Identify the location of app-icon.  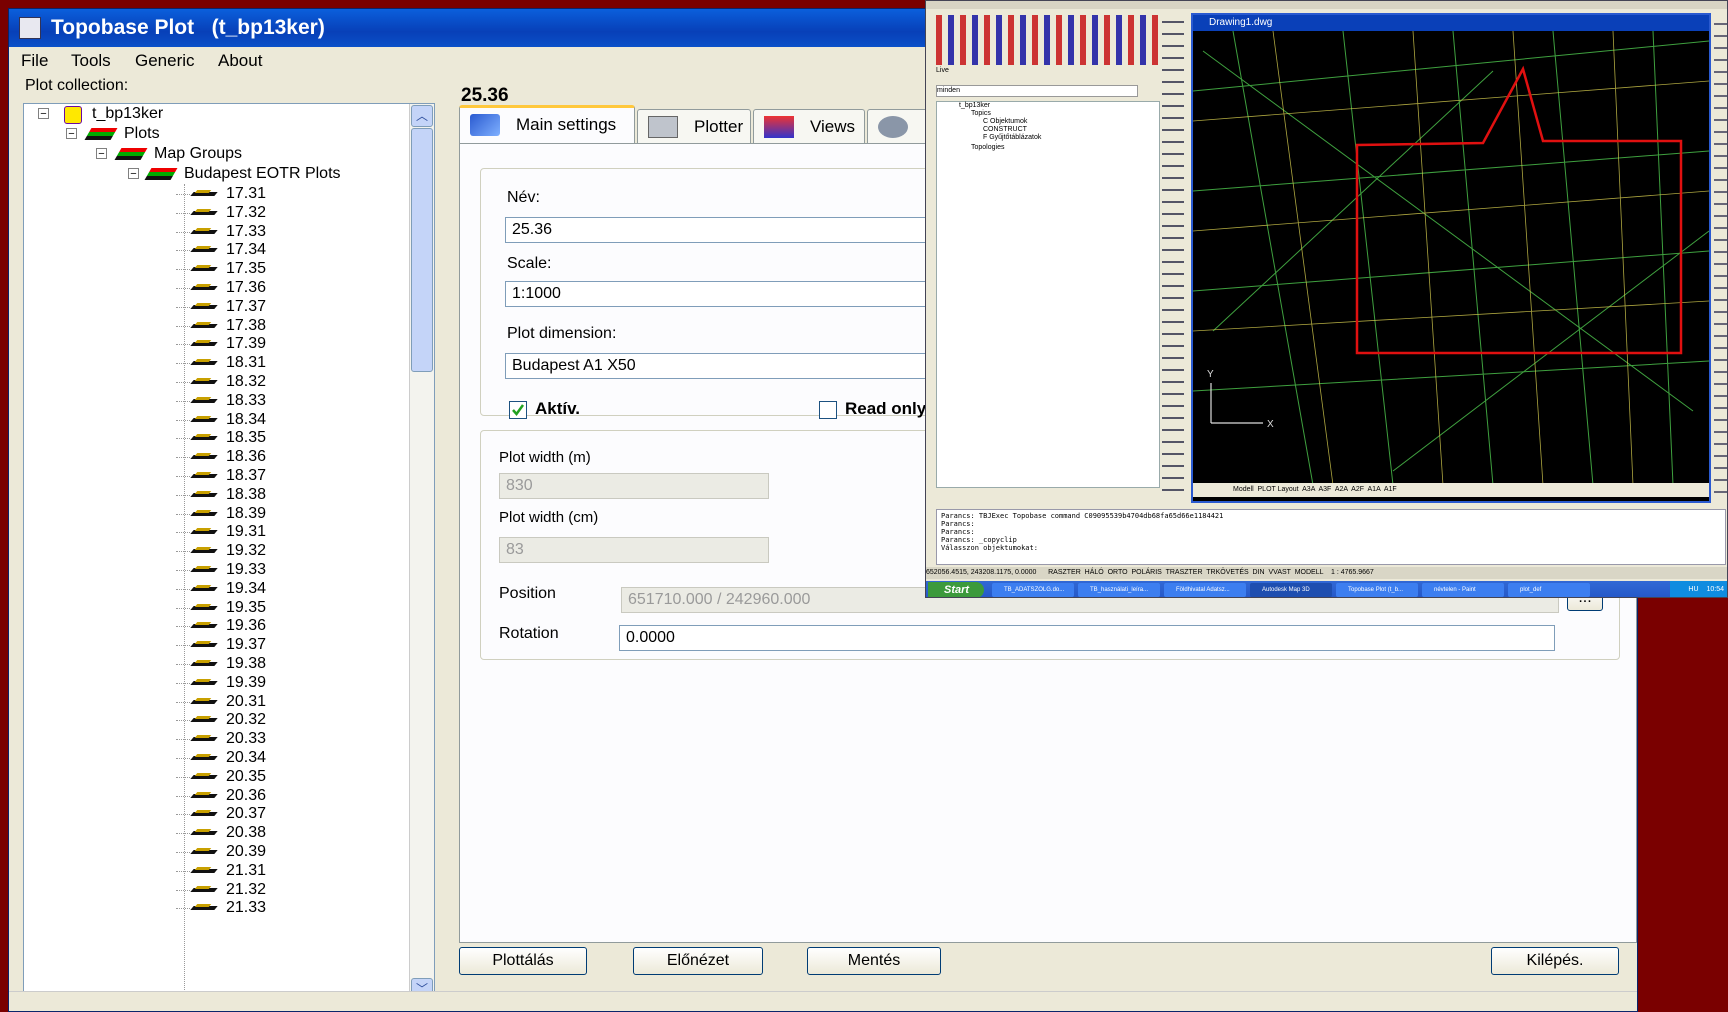
(30, 28).